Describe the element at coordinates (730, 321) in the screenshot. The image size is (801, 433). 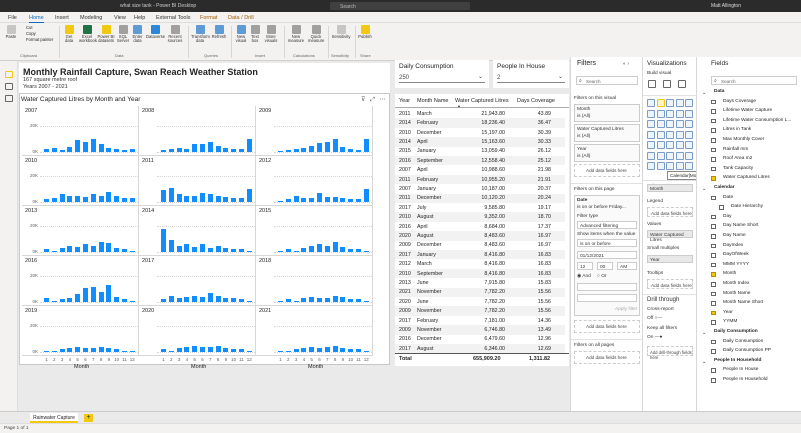
I see `field-item: YYMM` at that location.